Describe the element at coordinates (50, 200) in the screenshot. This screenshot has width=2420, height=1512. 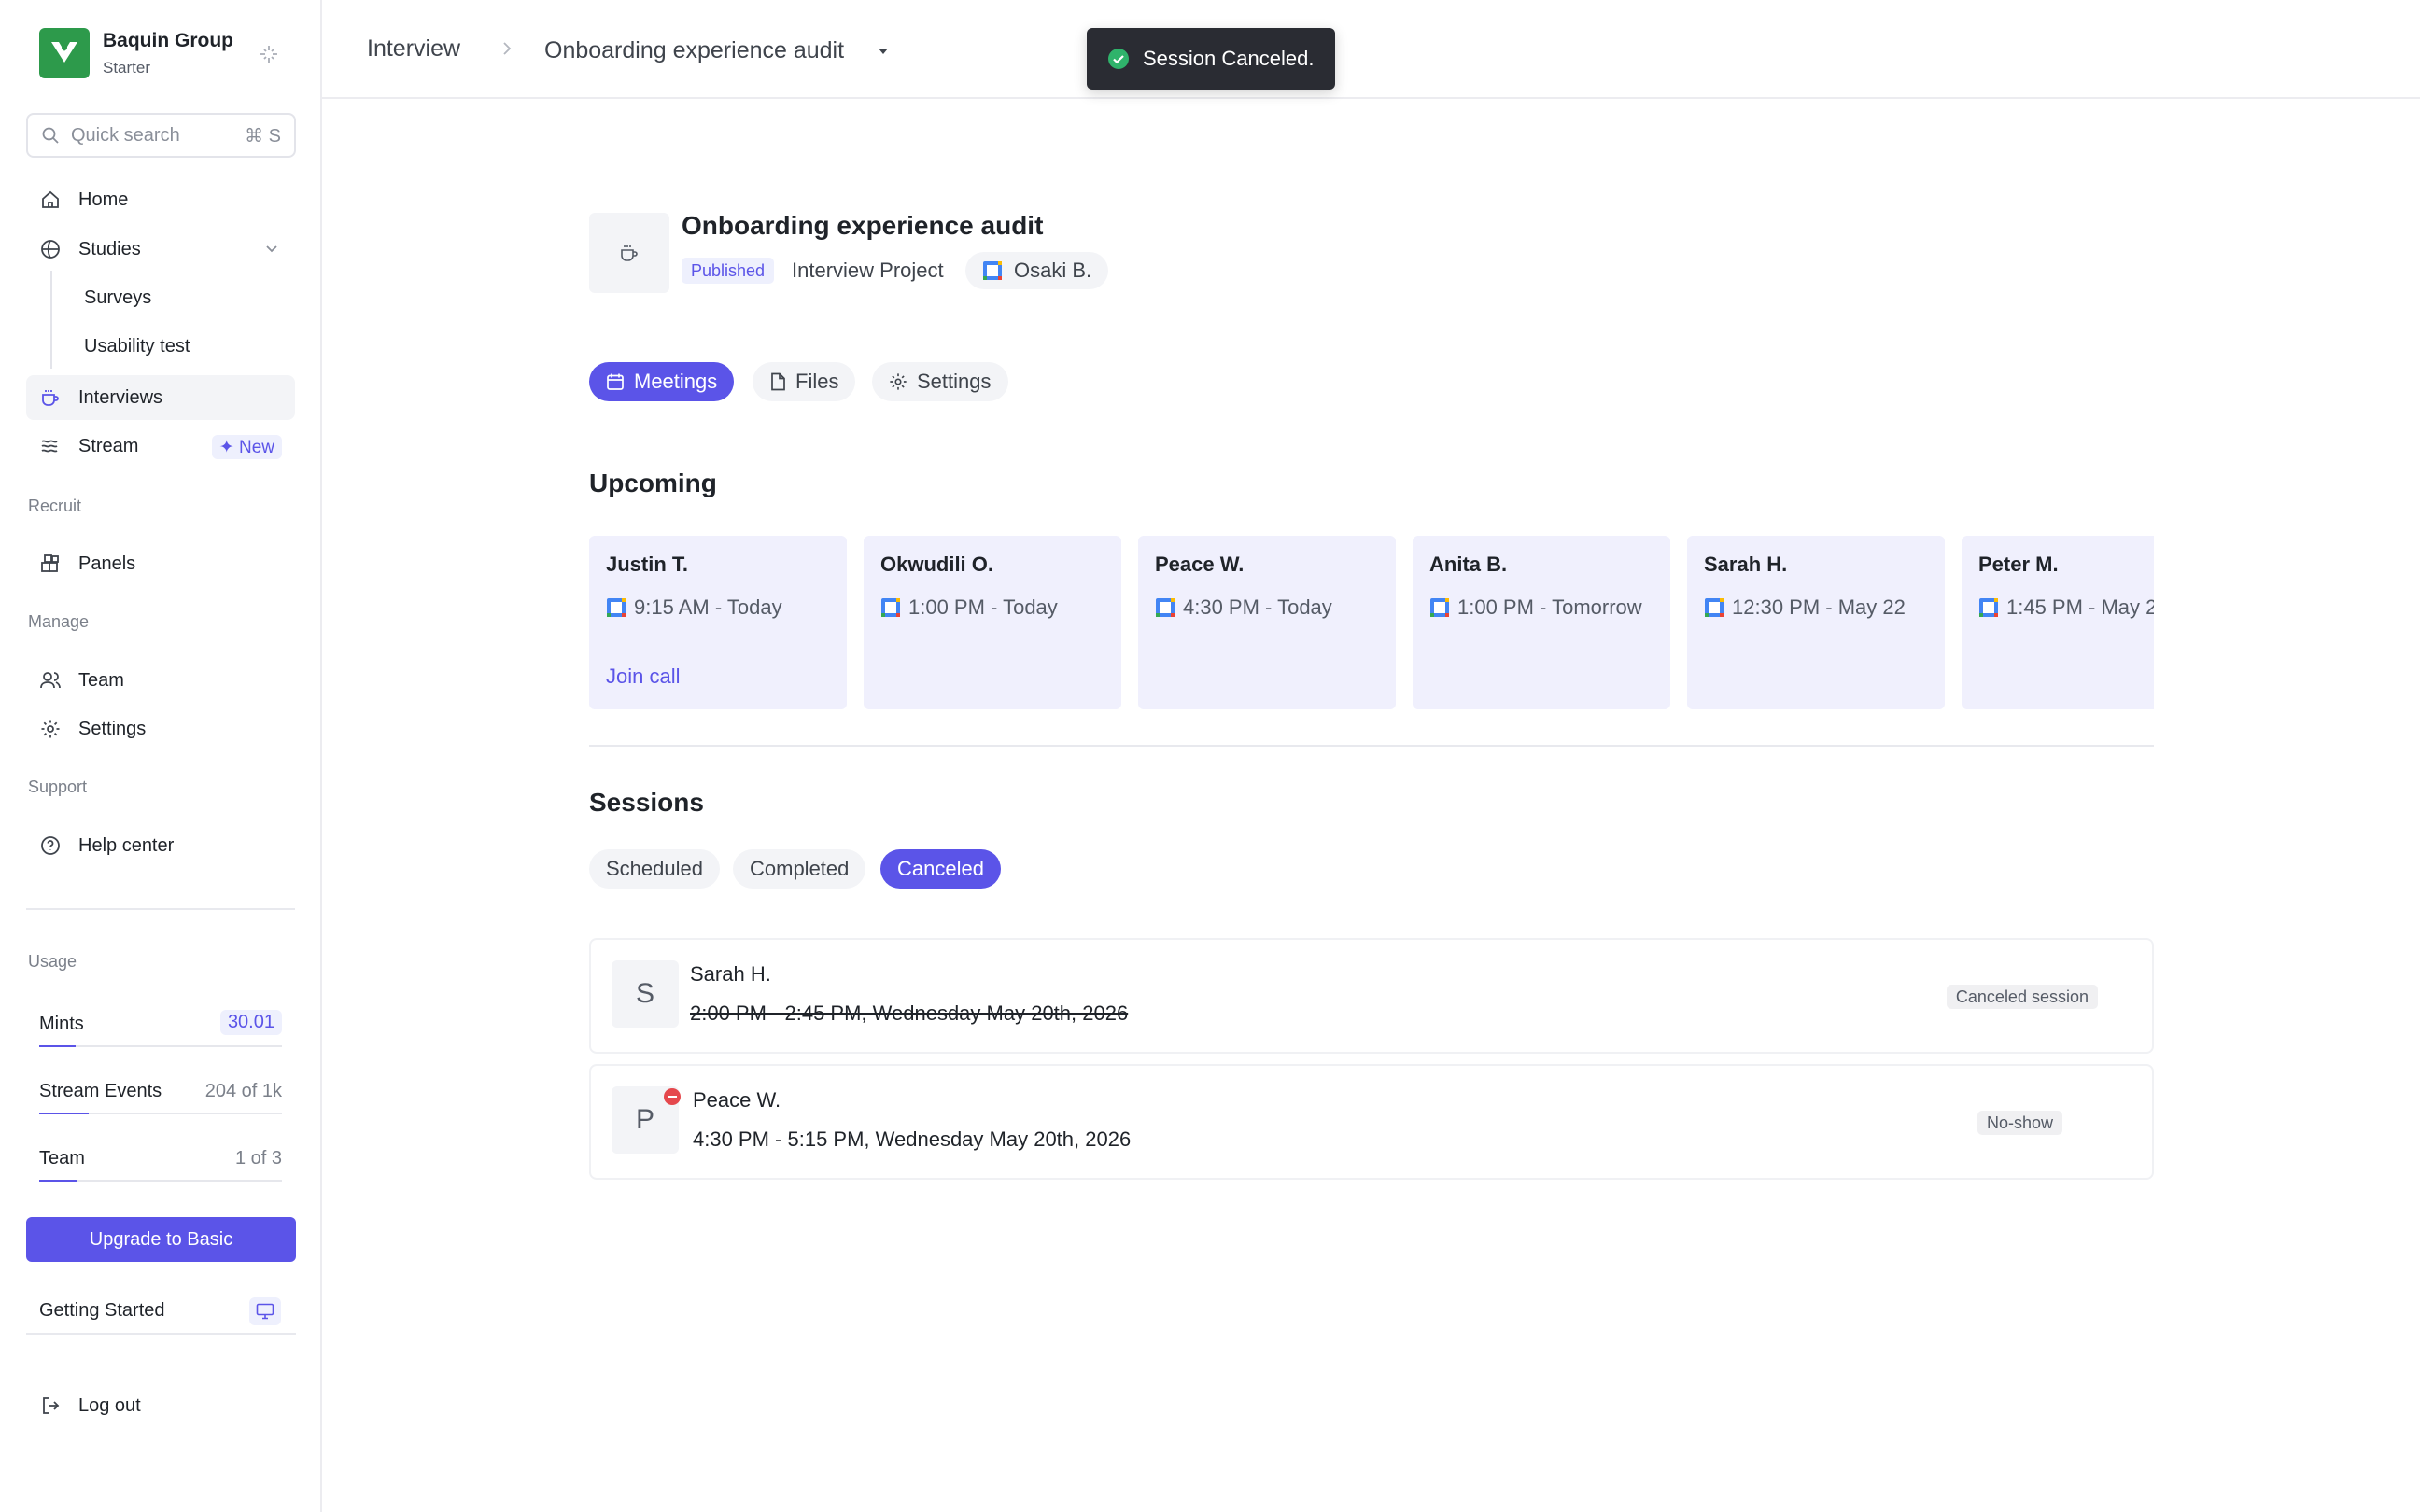
I see `home-icon` at that location.